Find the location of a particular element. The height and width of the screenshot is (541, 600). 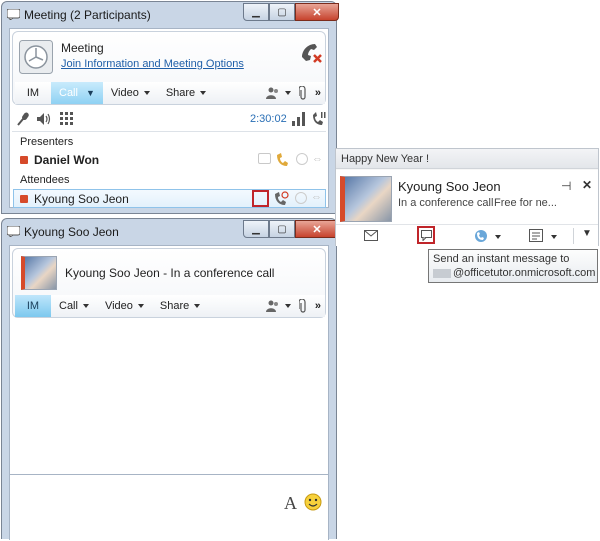

call-controls-icon is located at coordinates (319, 118).